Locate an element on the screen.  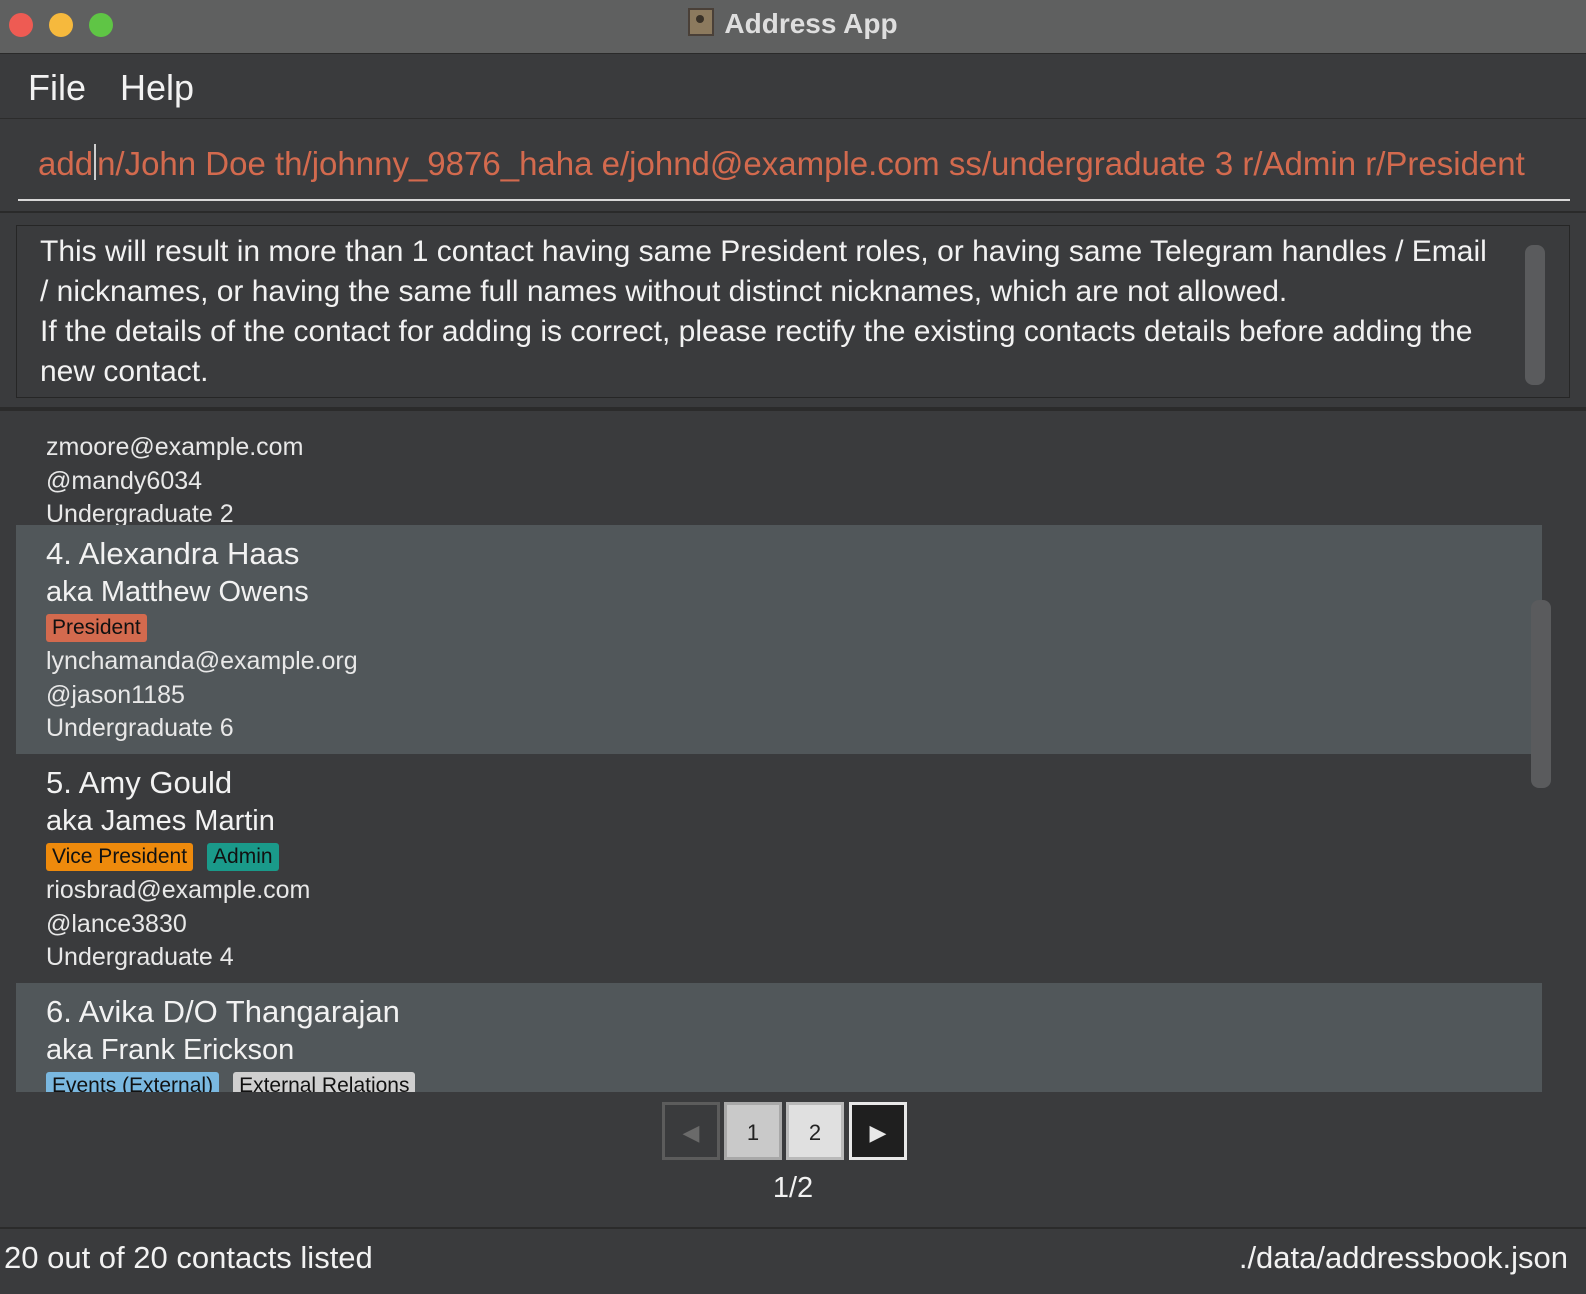
tag-events-external: Events (External) is located at coordinates (133, 1082).